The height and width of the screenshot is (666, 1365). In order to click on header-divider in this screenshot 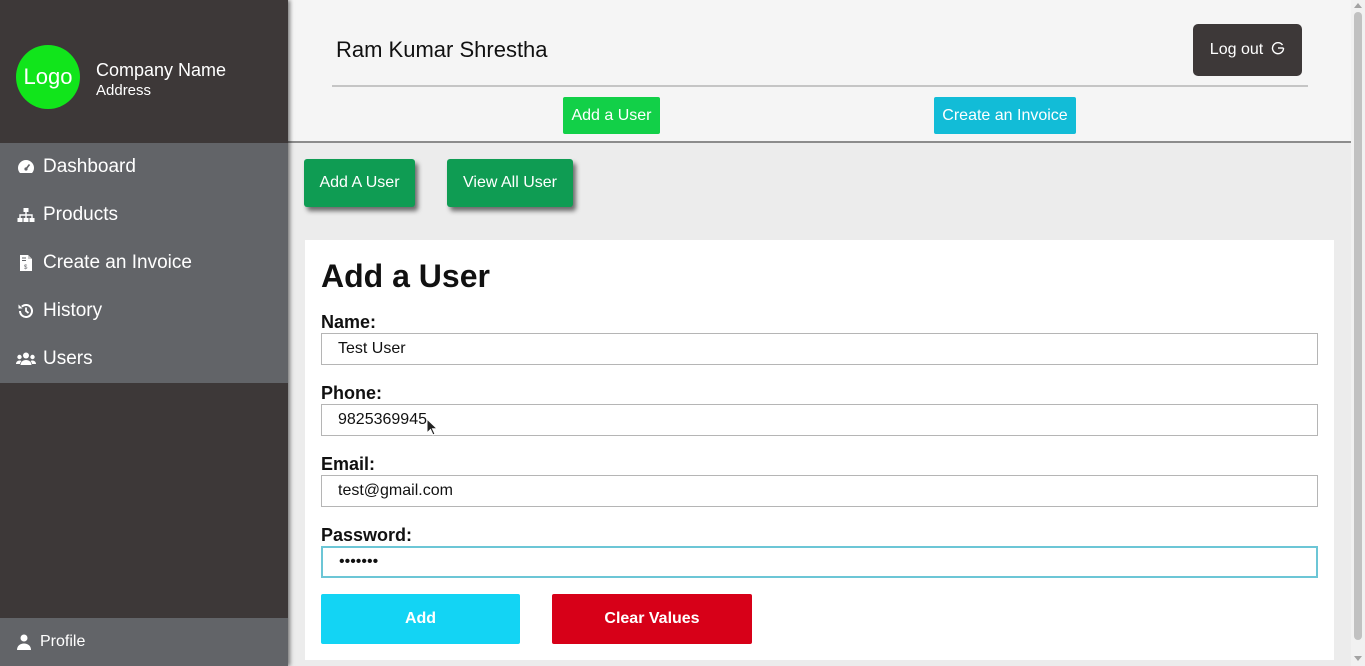, I will do `click(820, 86)`.